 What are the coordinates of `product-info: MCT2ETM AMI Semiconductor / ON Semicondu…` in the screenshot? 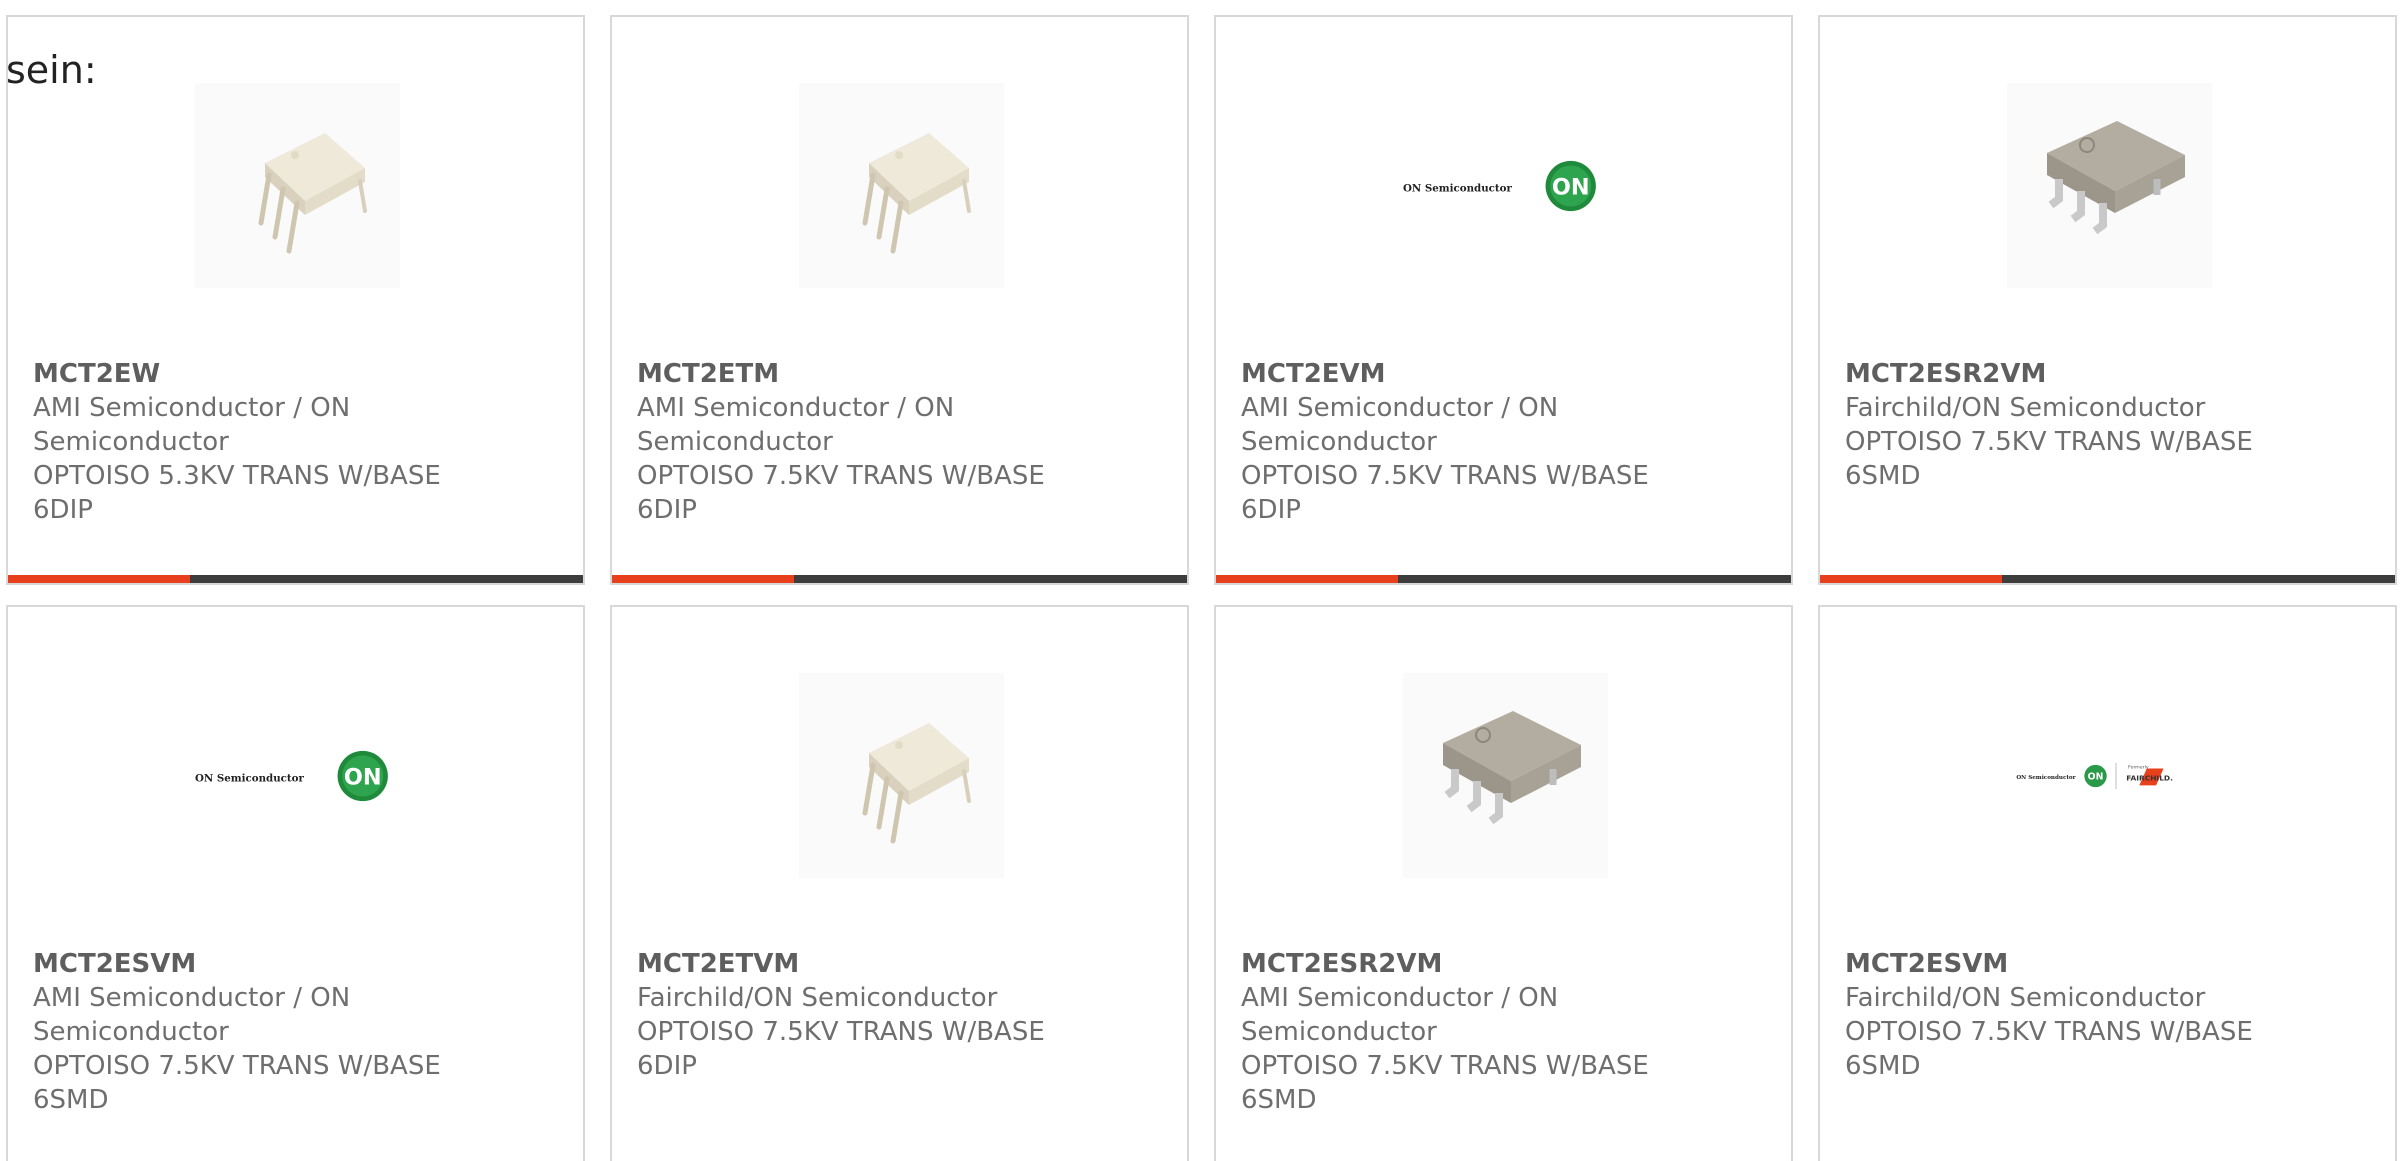 It's located at (907, 442).